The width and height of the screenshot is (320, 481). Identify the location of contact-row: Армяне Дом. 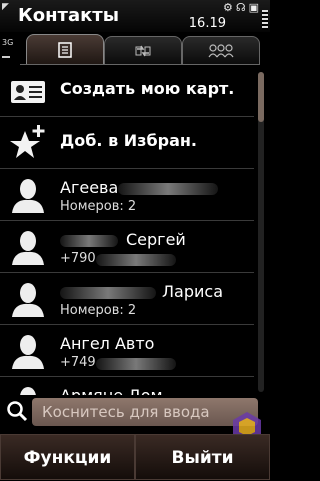
(127, 386).